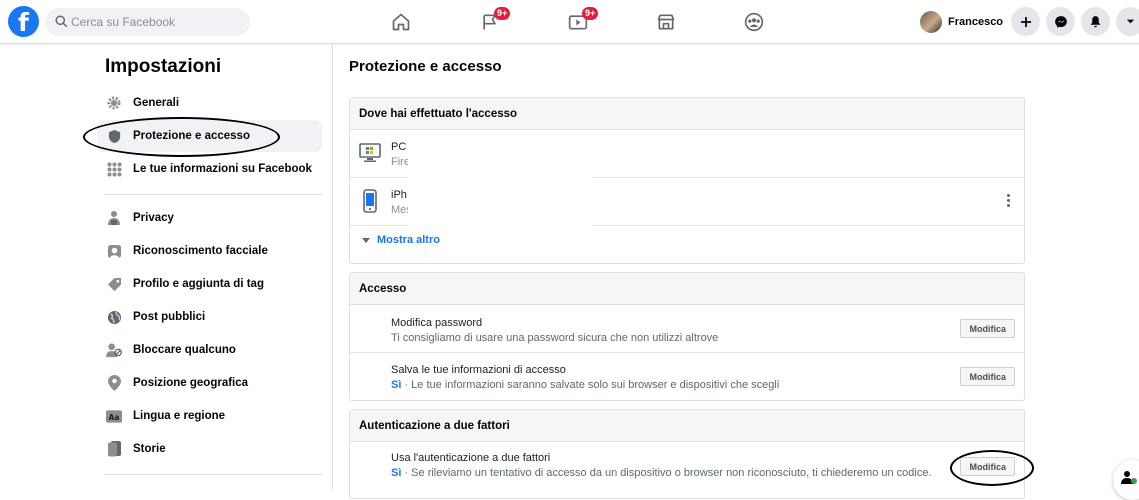  Describe the element at coordinates (399, 195) in the screenshot. I see `session-device: iPh` at that location.